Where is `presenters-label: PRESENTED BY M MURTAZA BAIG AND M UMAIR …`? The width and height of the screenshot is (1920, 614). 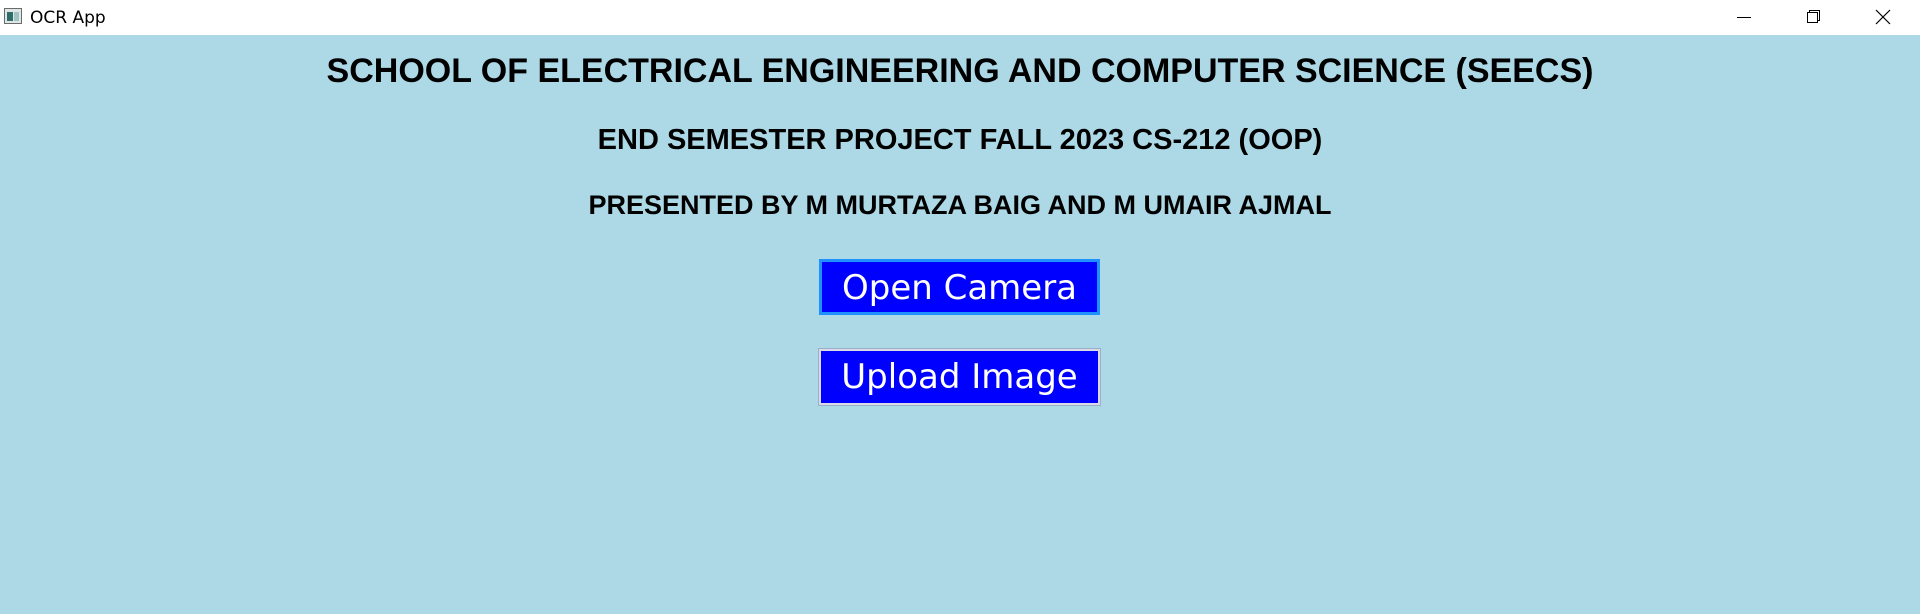 presenters-label: PRESENTED BY M MURTAZA BAIG AND M UMAIR … is located at coordinates (960, 205).